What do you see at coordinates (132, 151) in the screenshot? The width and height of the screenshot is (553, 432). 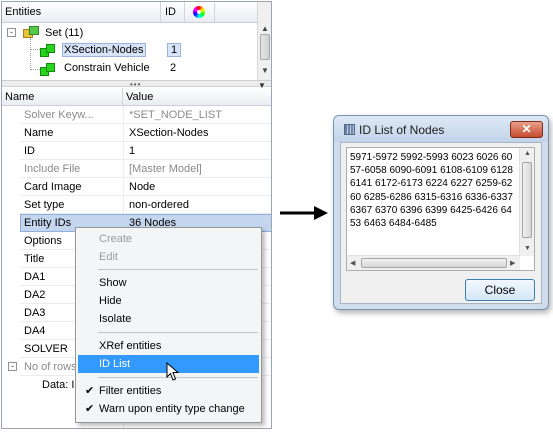 I see `prop-value: 1` at bounding box center [132, 151].